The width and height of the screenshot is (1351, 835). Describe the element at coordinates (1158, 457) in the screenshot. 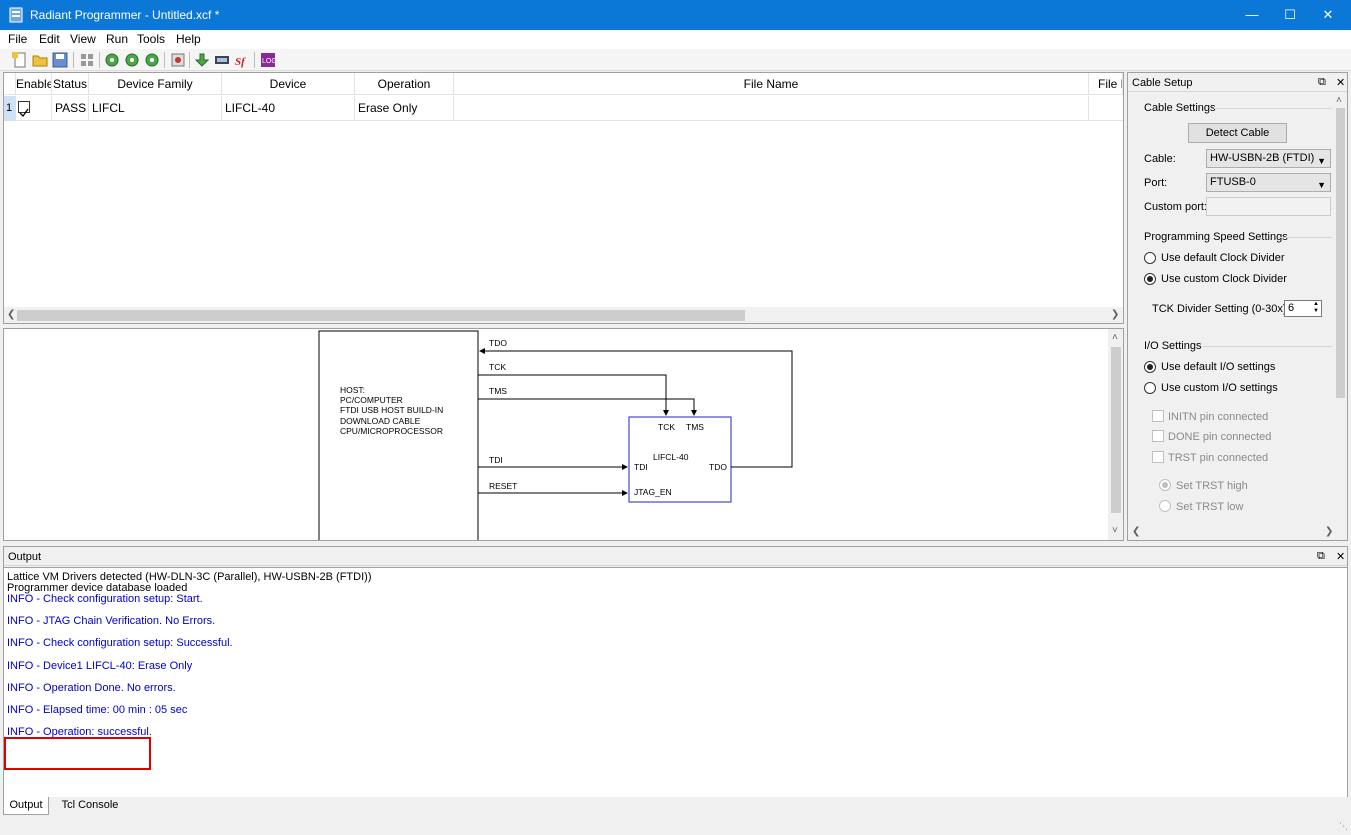

I see `trst-checkbox` at that location.